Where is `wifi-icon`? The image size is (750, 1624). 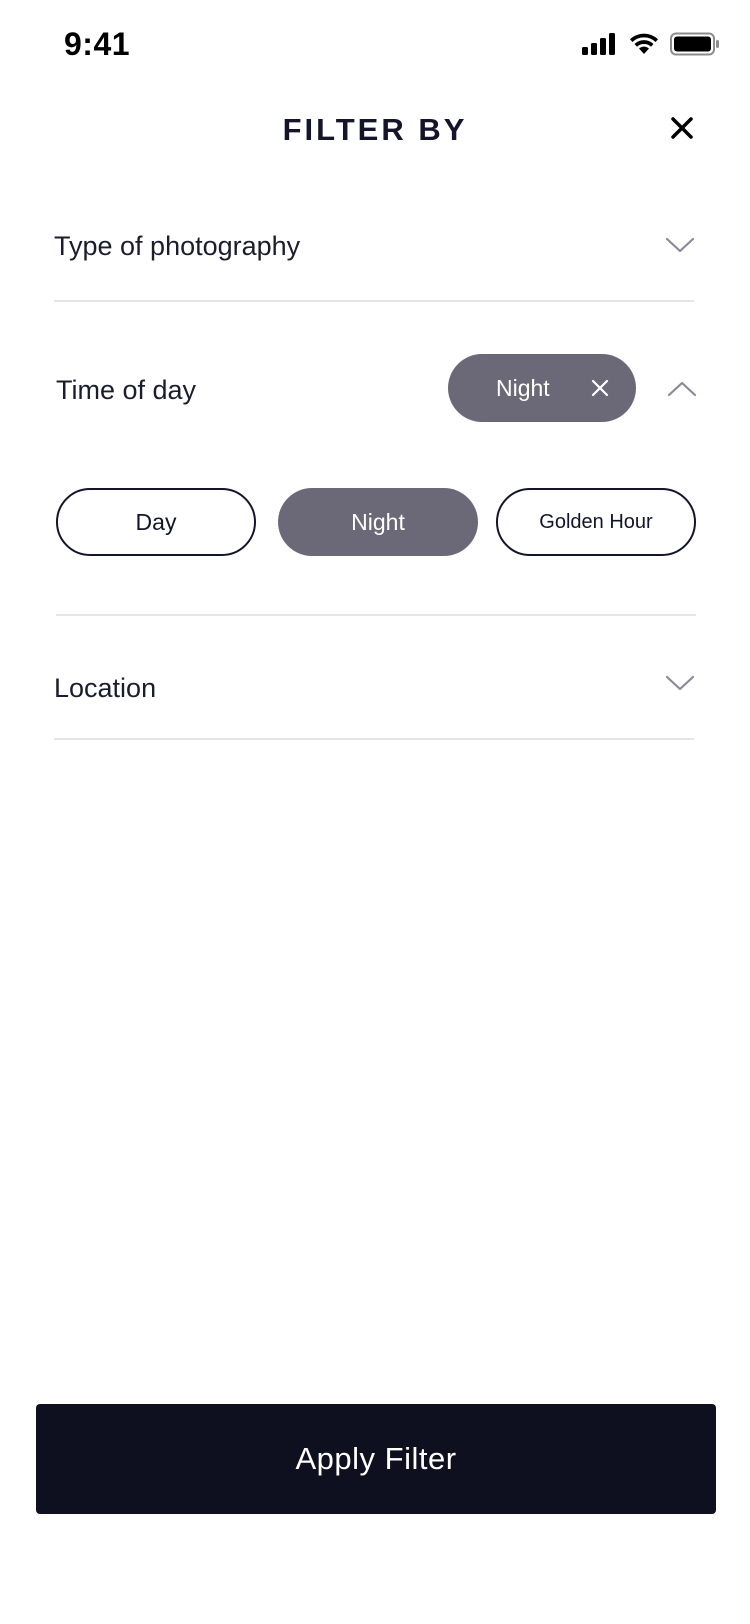
wifi-icon is located at coordinates (644, 46).